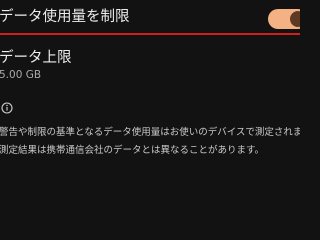 The width and height of the screenshot is (320, 240). Describe the element at coordinates (65, 17) in the screenshot. I see `data-limit-toggle-label: データ使用量を制限` at that location.